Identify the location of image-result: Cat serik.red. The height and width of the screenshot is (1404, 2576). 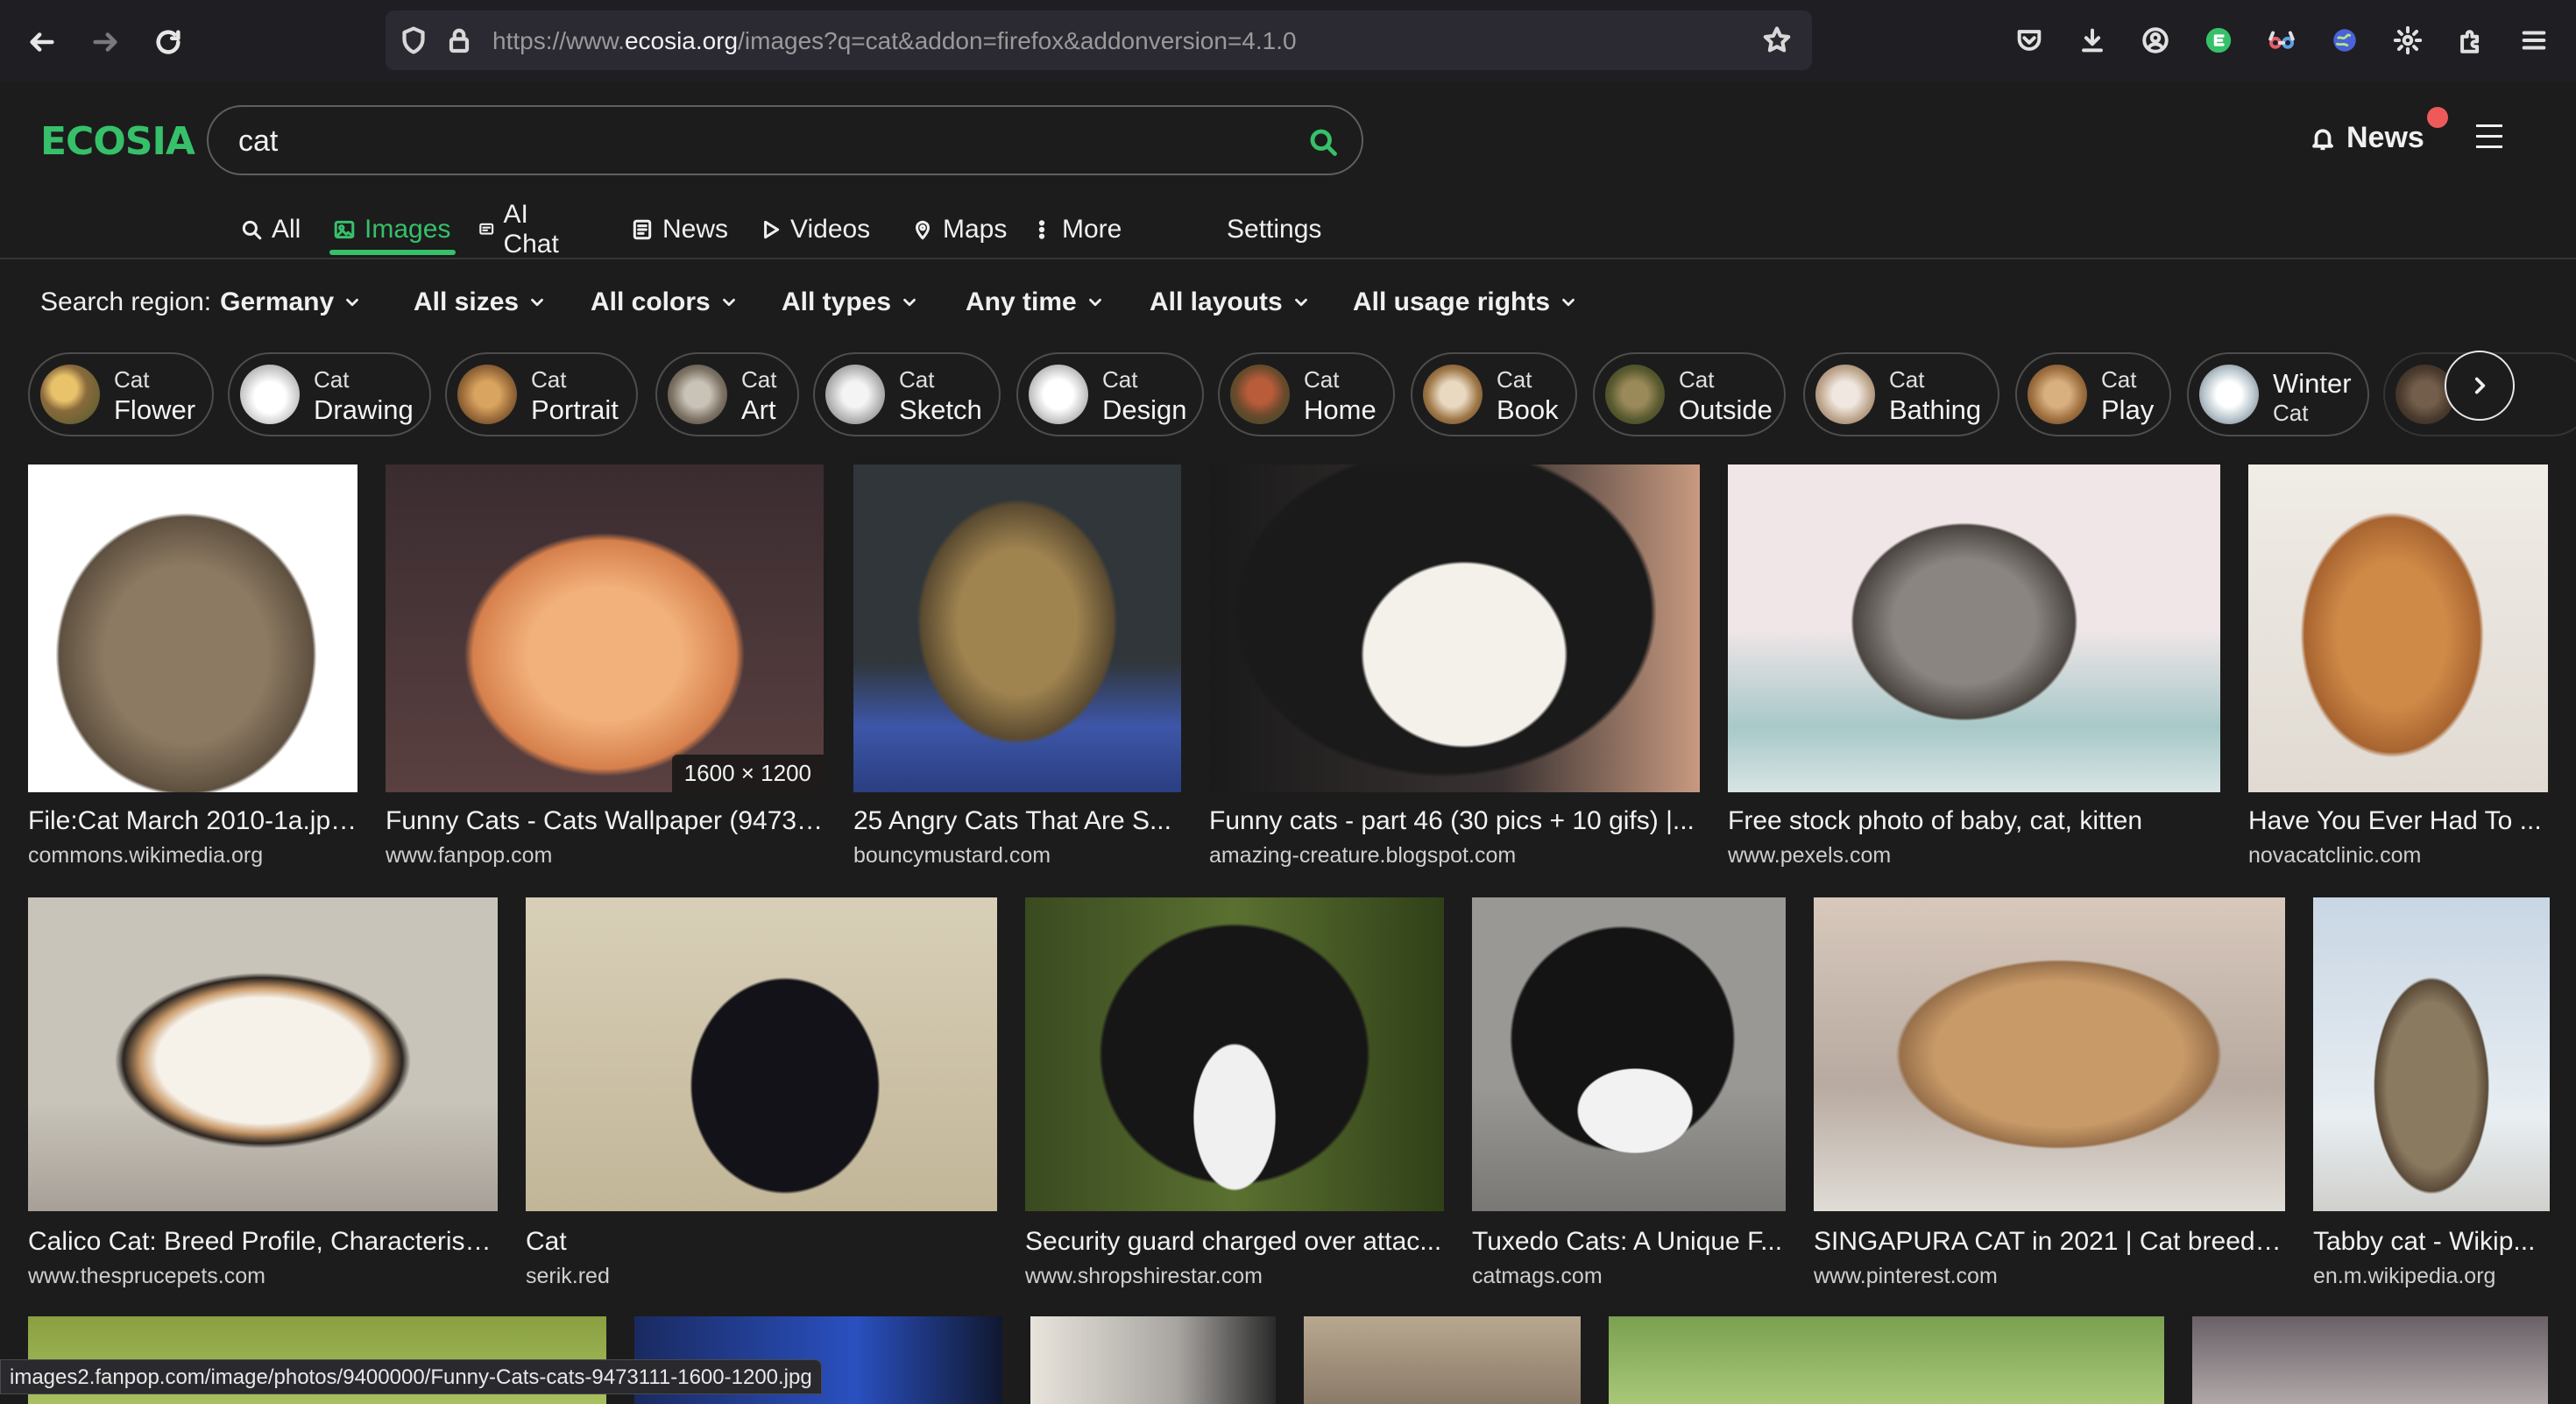
(761, 1107).